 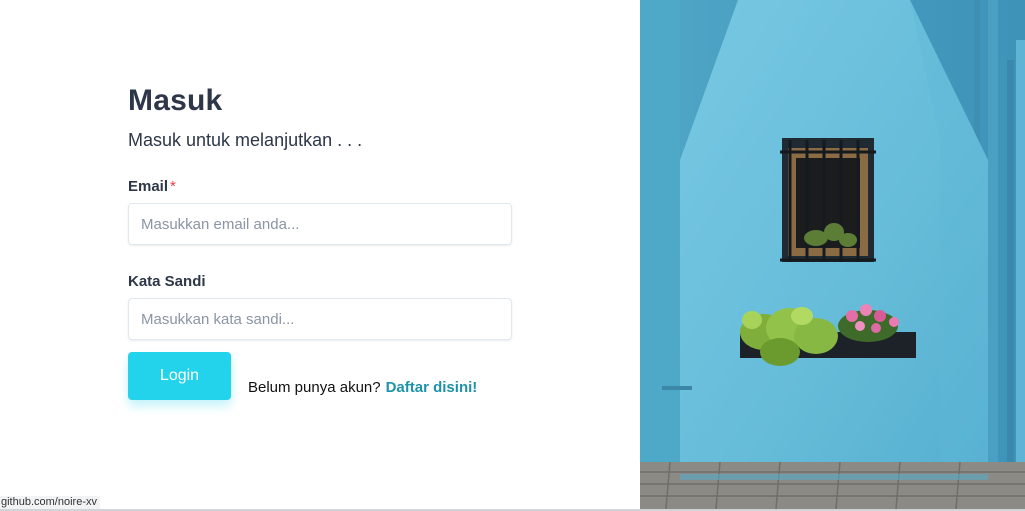 What do you see at coordinates (320, 319) in the screenshot?
I see `password-field` at bounding box center [320, 319].